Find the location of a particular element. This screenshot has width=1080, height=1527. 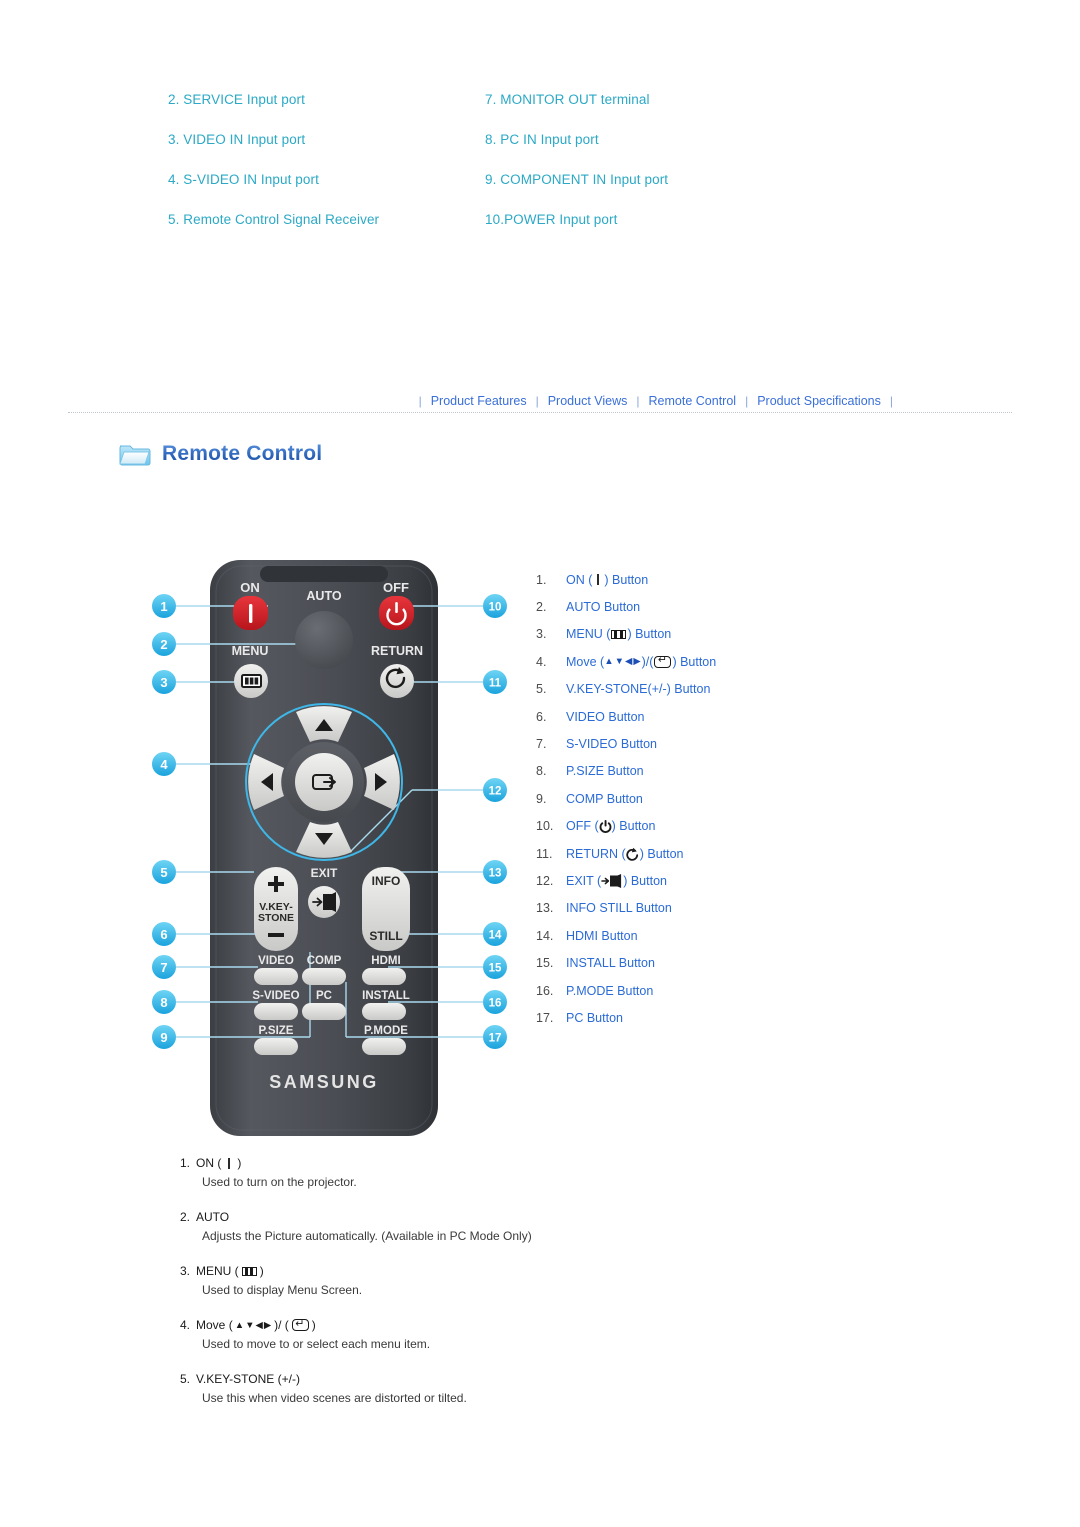

svg-text: 5 is located at coordinates (163, 872).